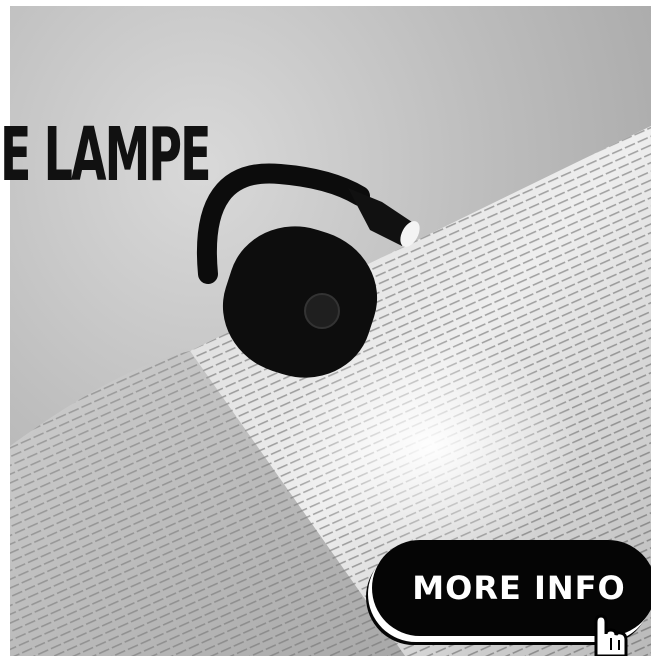  What do you see at coordinates (519, 588) in the screenshot?
I see `more-info-label: MORE INFO` at bounding box center [519, 588].